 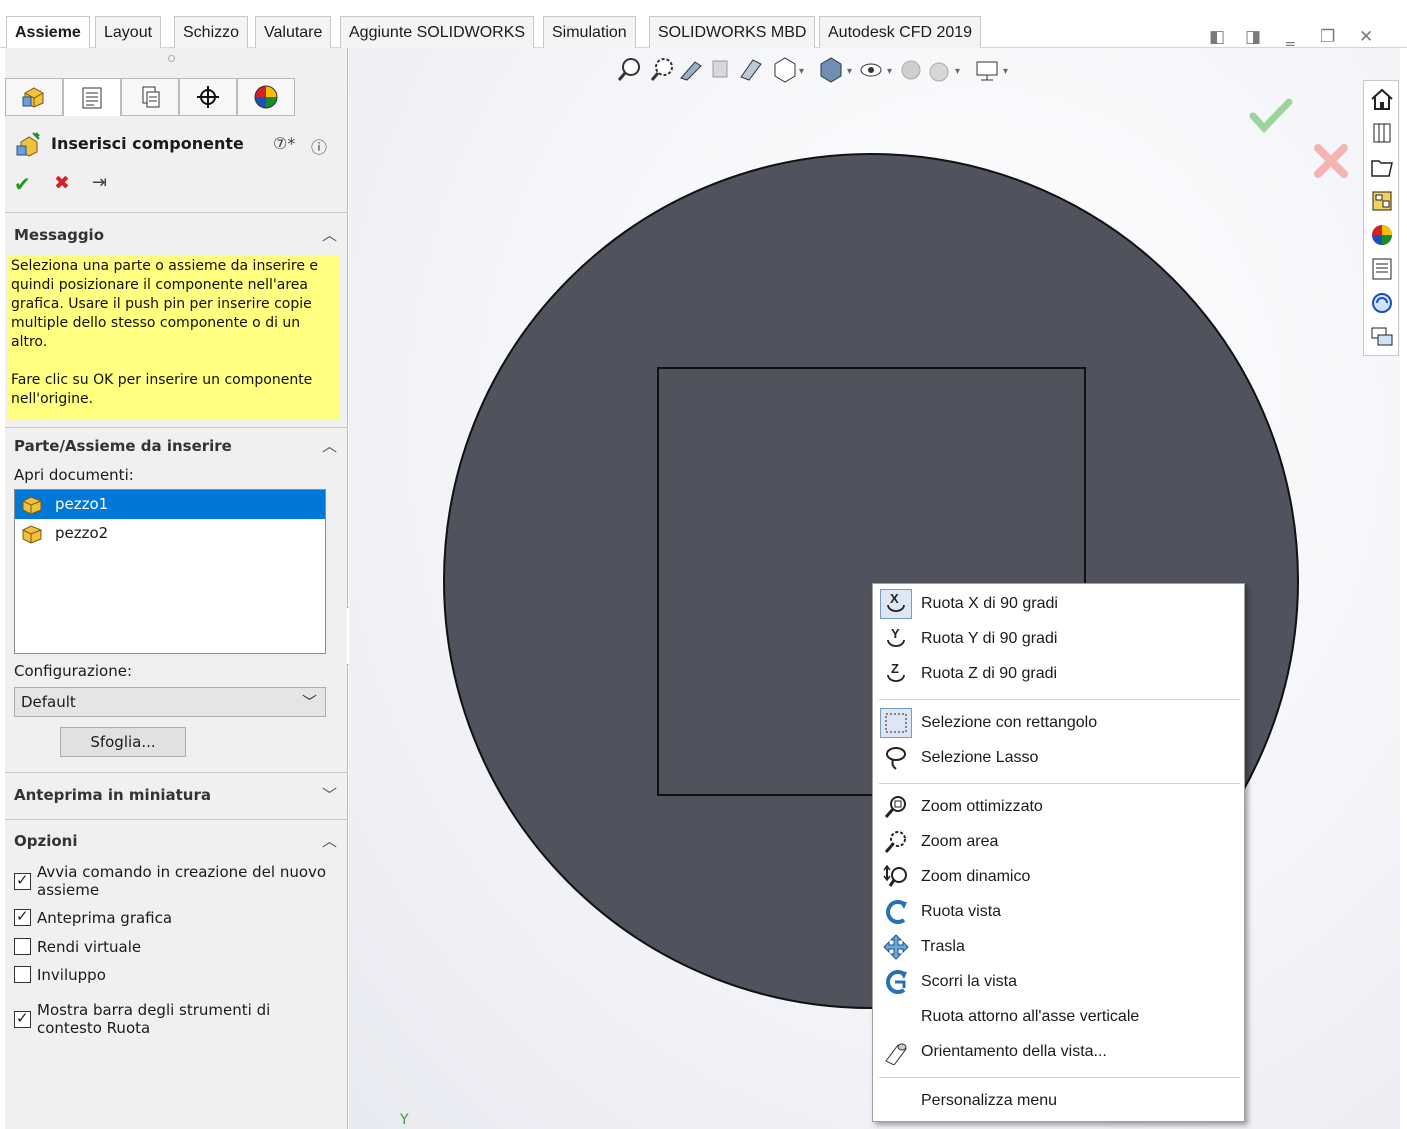 What do you see at coordinates (99, 182) in the screenshot?
I see `push-pin-icon: ⇥` at bounding box center [99, 182].